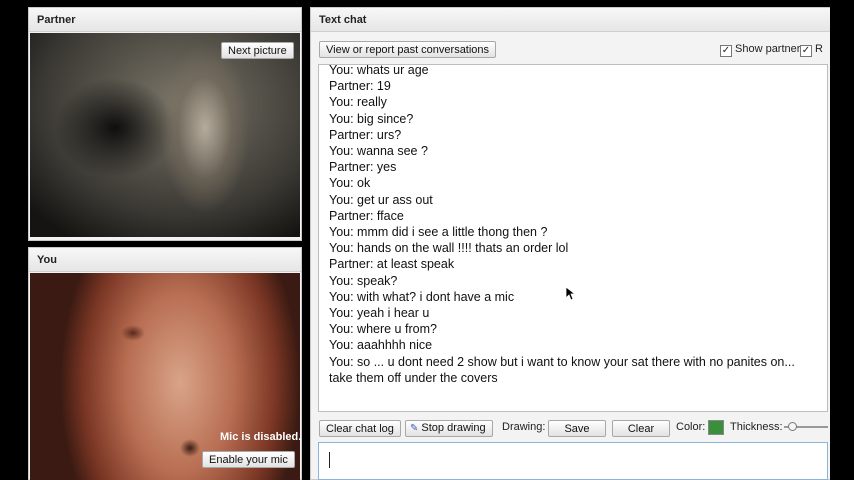 The height and width of the screenshot is (480, 854). I want to click on pencil-icon: ✎, so click(414, 428).